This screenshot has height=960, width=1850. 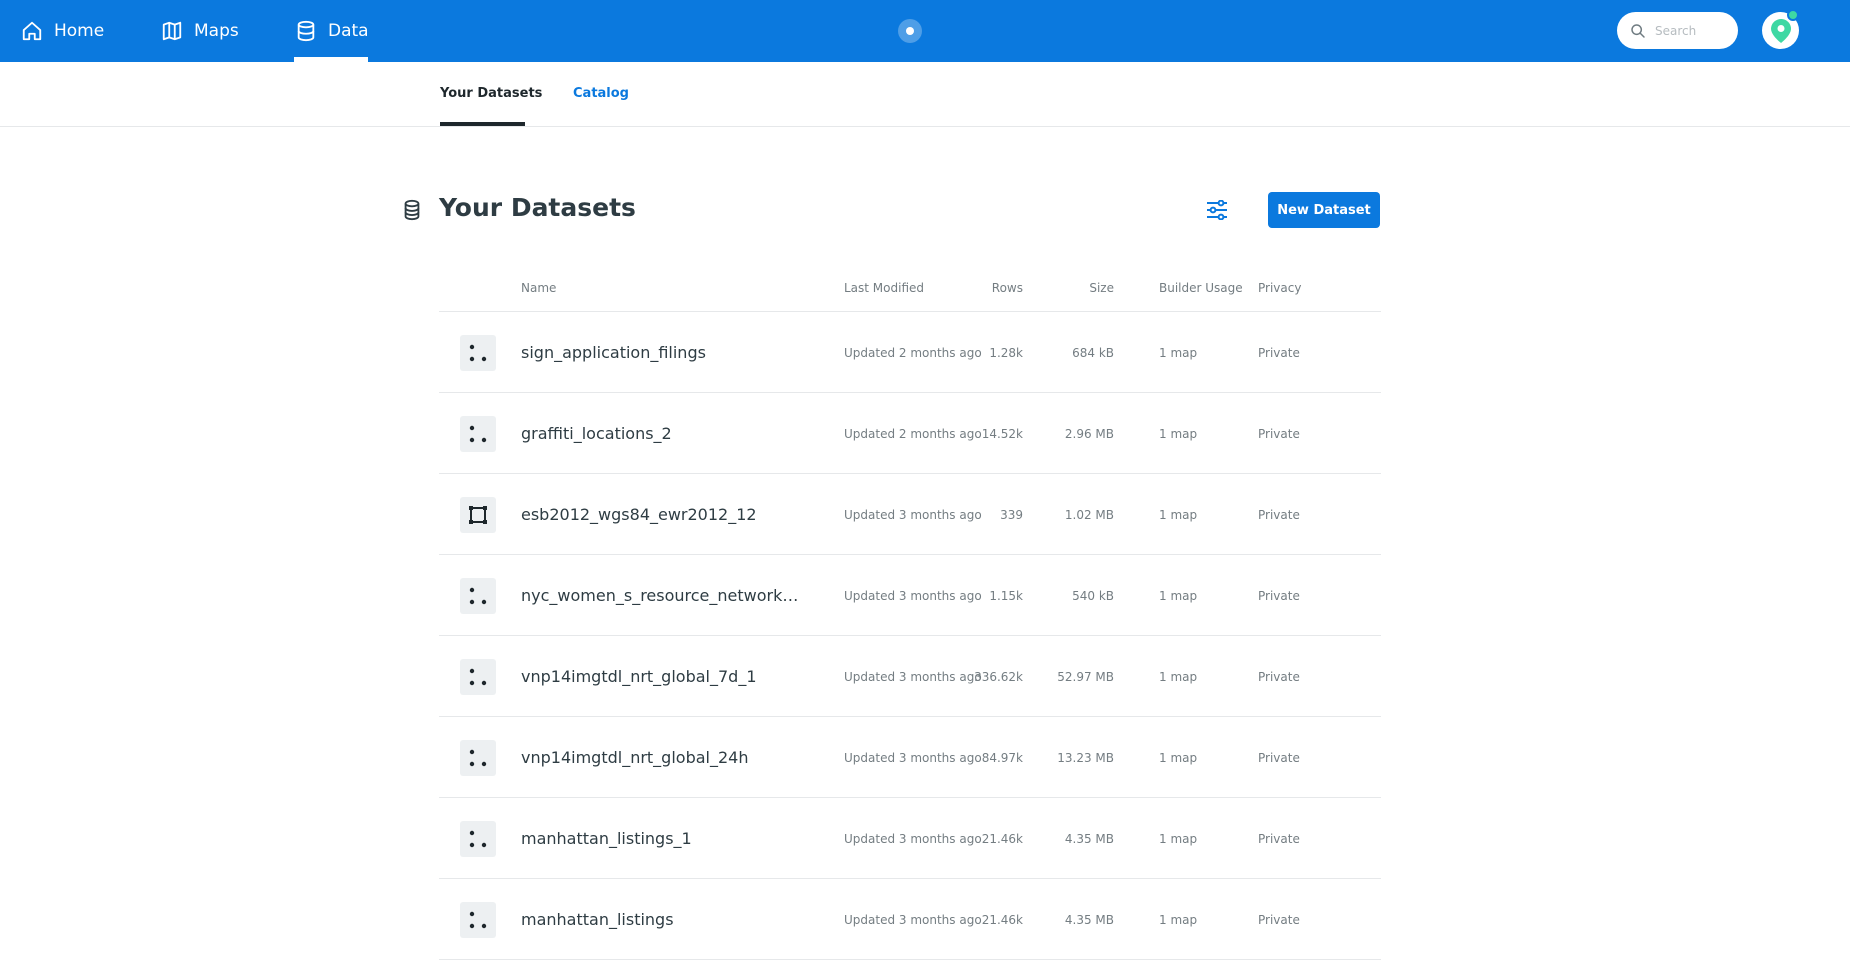 What do you see at coordinates (663, 757) in the screenshot?
I see `dataset-name: vnp14imgtdl_nrt_global_24h` at bounding box center [663, 757].